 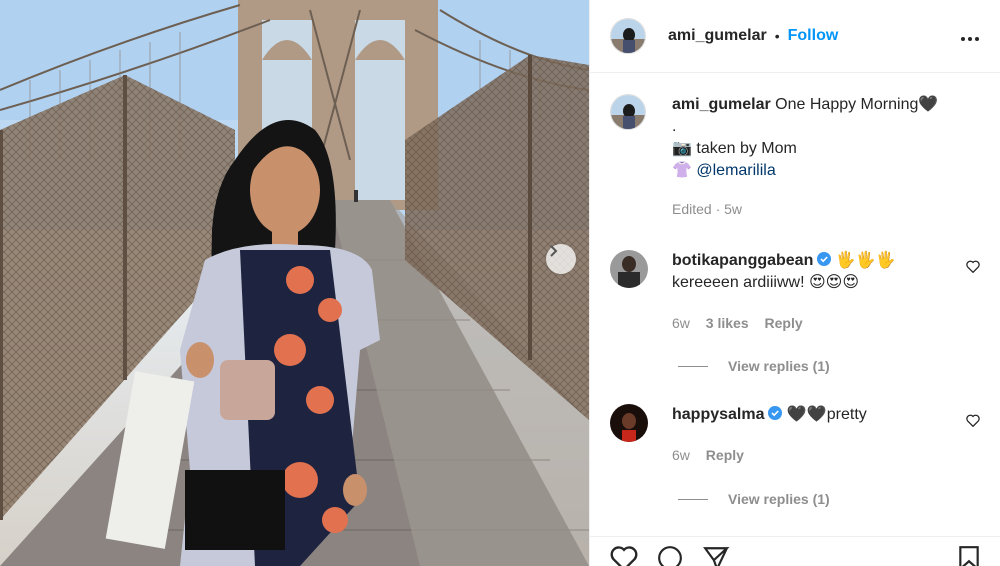 What do you see at coordinates (561, 259) in the screenshot?
I see `next-photo-button` at bounding box center [561, 259].